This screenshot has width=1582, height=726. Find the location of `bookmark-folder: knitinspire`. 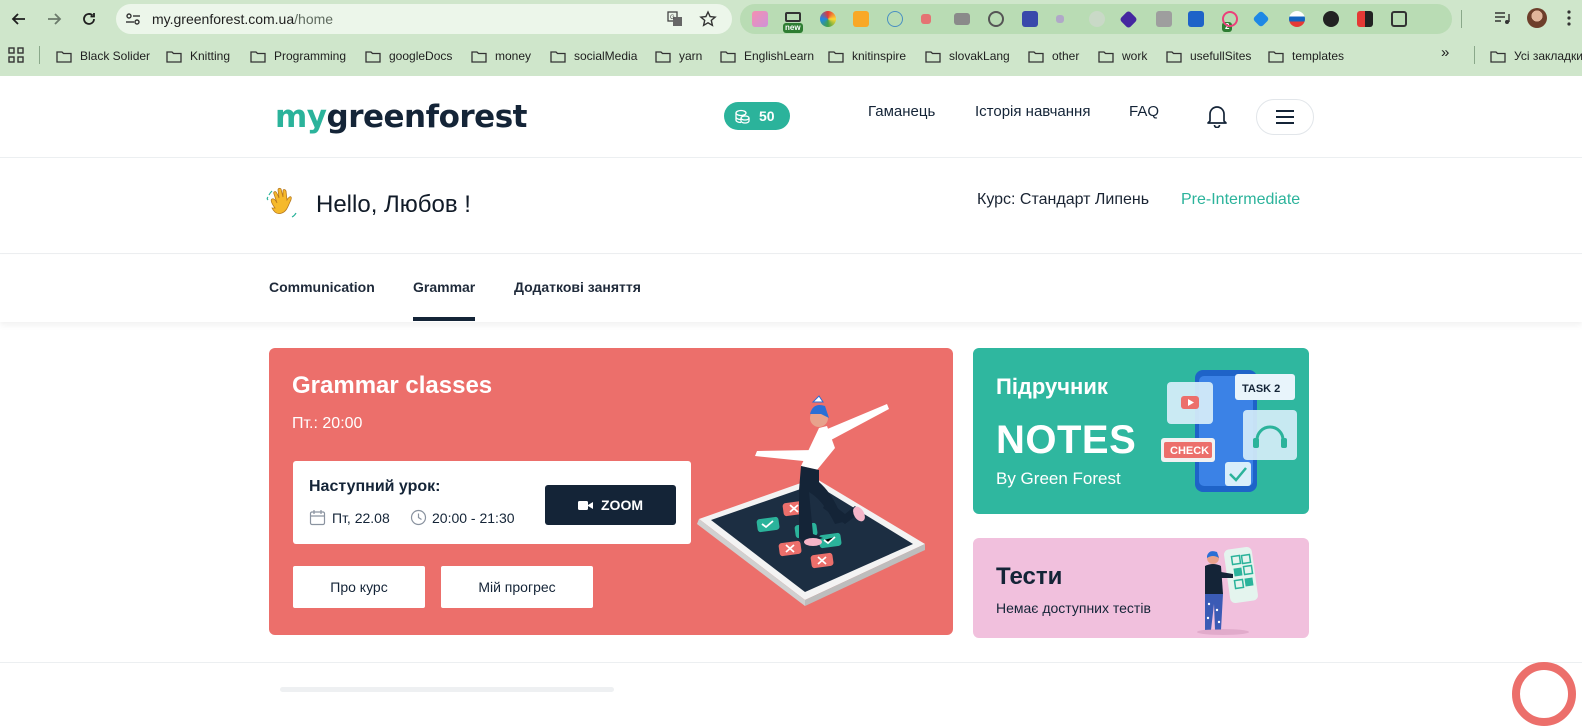

bookmark-folder: knitinspire is located at coordinates (867, 56).